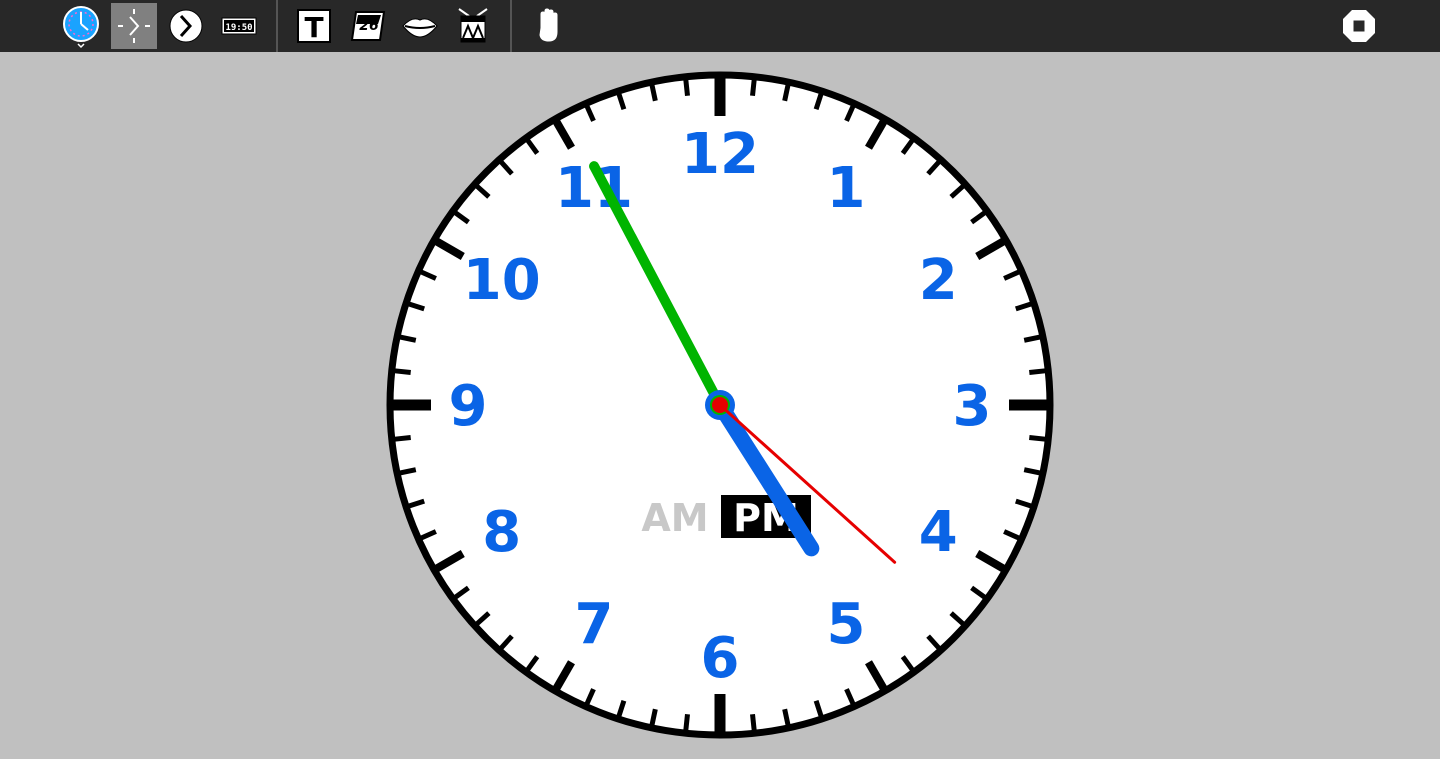 This screenshot has width=1440, height=759. I want to click on digital-glyph: 19:50, so click(238, 28).